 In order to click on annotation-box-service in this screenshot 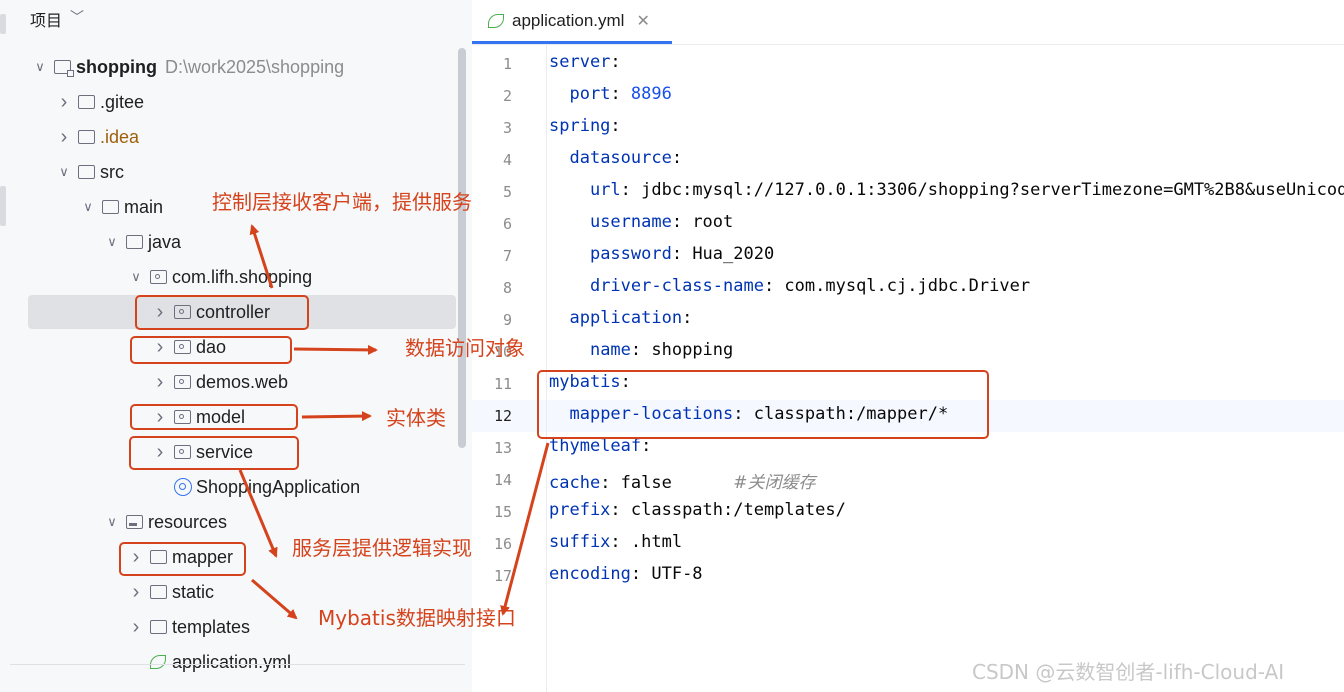, I will do `click(214, 453)`.